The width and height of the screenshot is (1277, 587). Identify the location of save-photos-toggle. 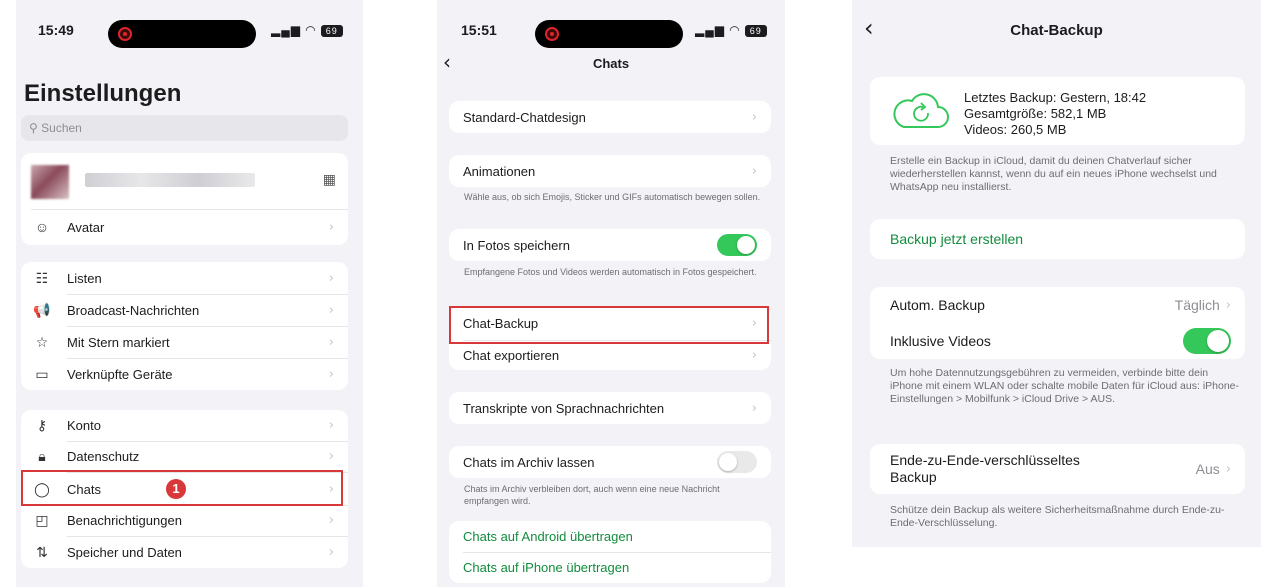
(737, 245).